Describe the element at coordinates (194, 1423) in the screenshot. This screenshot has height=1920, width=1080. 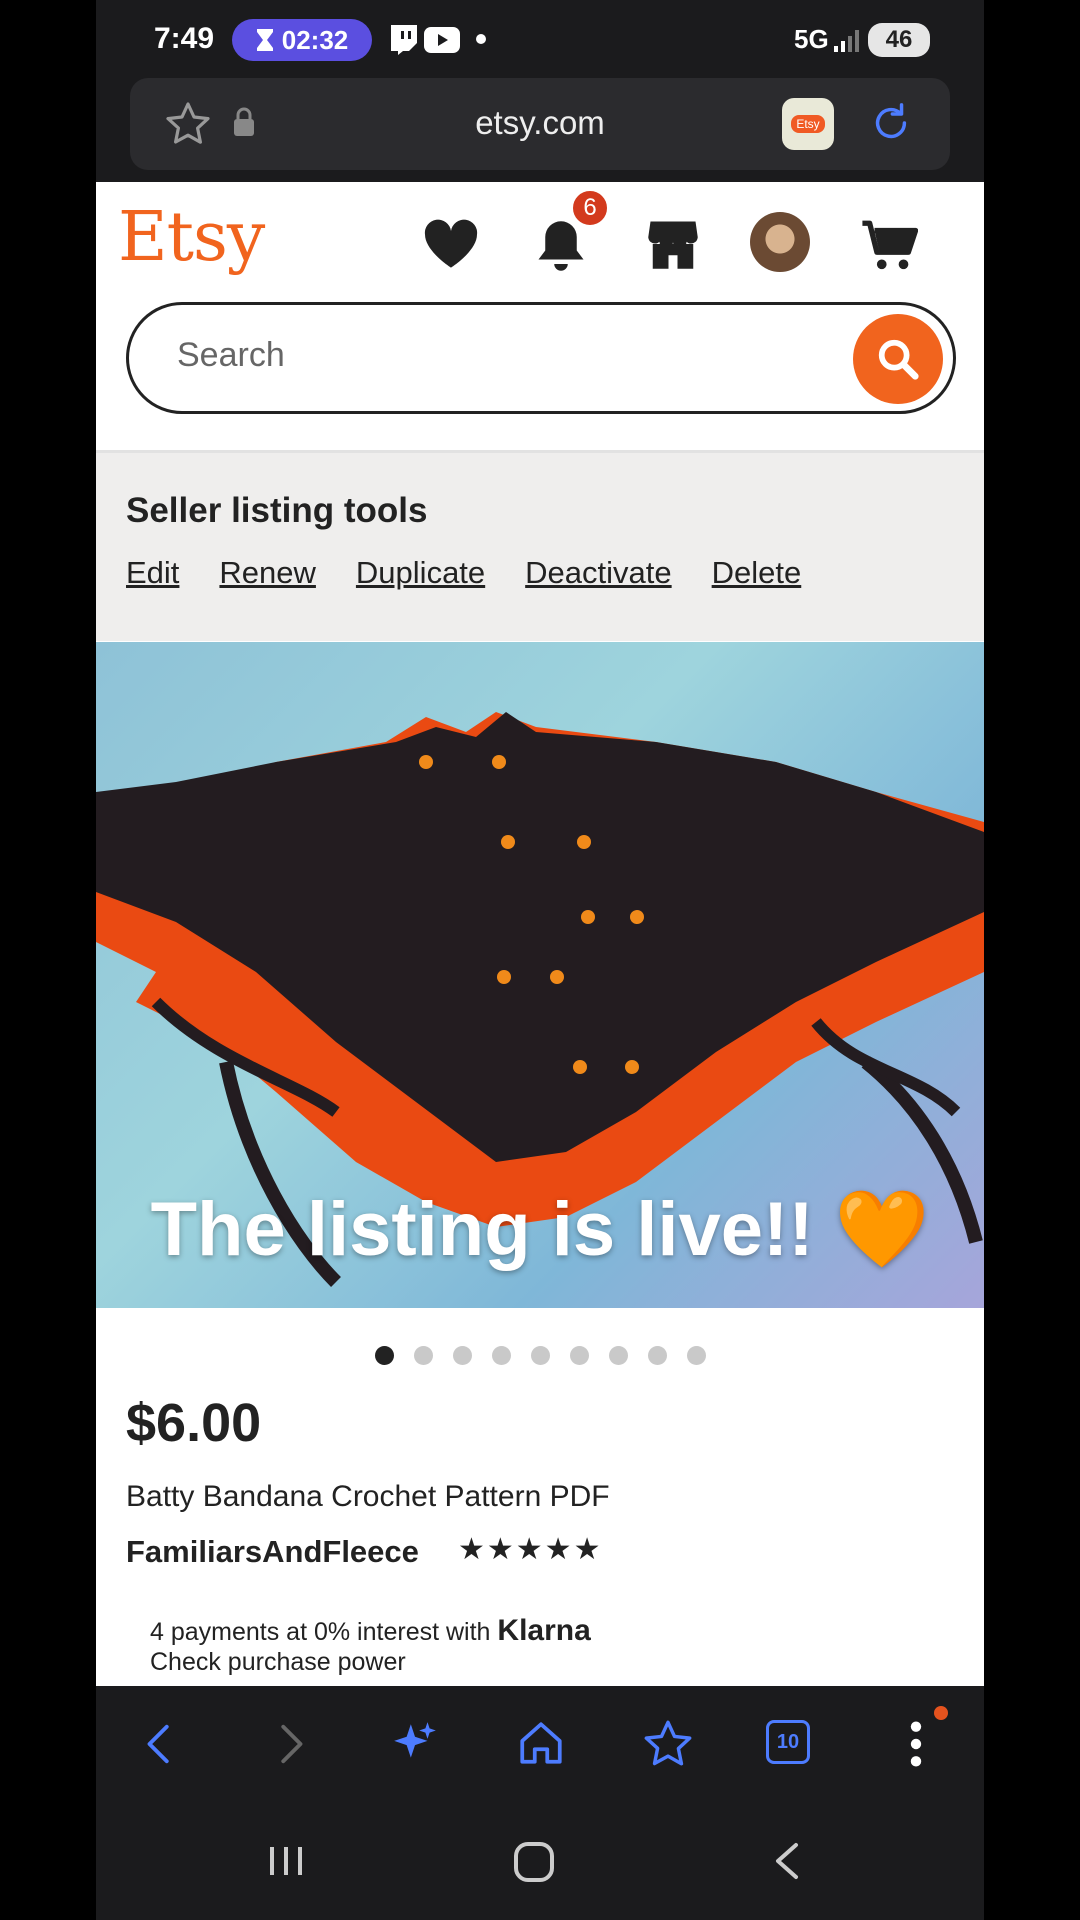
I see `listing-price: $6.00` at that location.